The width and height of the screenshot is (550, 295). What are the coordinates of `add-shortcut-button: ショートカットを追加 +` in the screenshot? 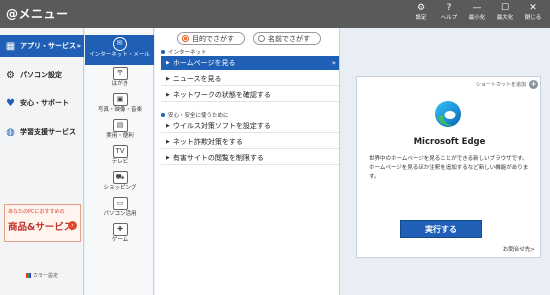 It's located at (507, 84).